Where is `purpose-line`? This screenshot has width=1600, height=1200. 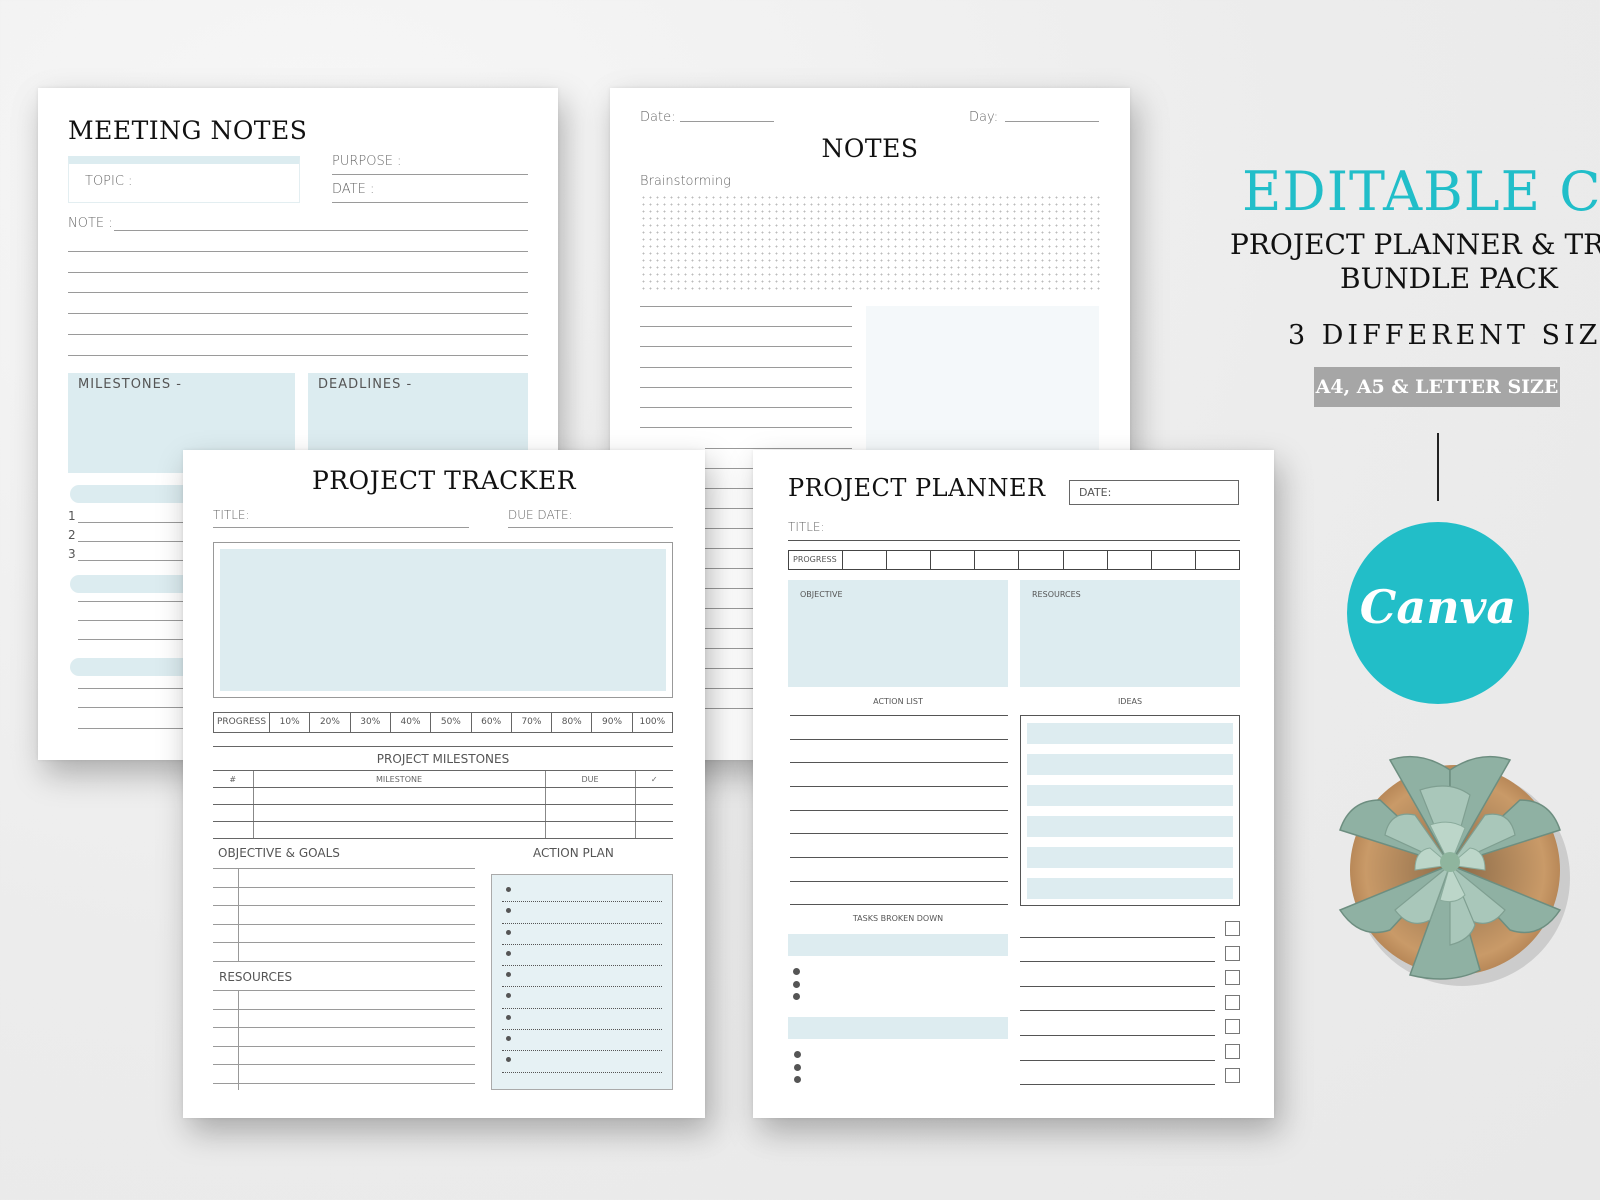 purpose-line is located at coordinates (430, 174).